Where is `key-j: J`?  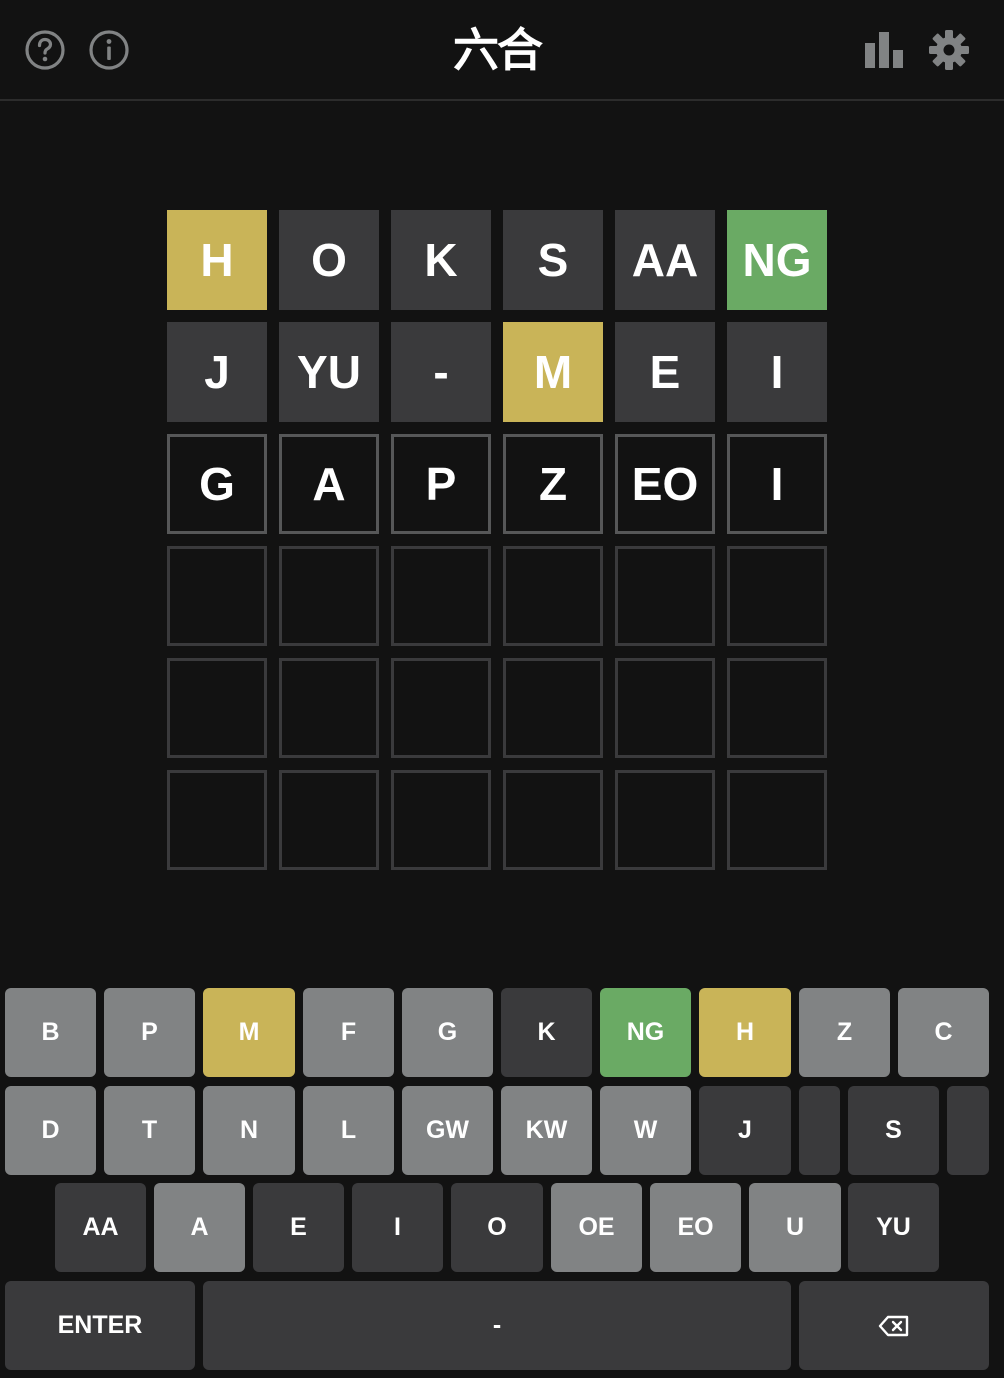
key-j: J is located at coordinates (745, 1130).